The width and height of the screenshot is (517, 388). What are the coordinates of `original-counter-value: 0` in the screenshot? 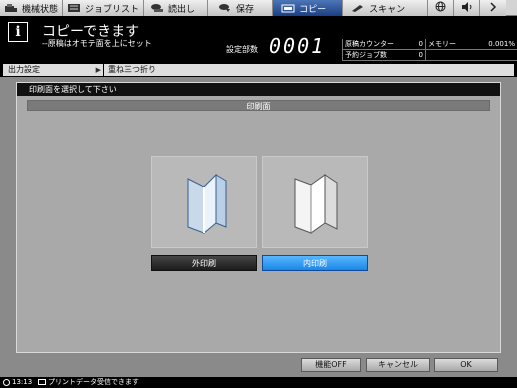 It's located at (413, 44).